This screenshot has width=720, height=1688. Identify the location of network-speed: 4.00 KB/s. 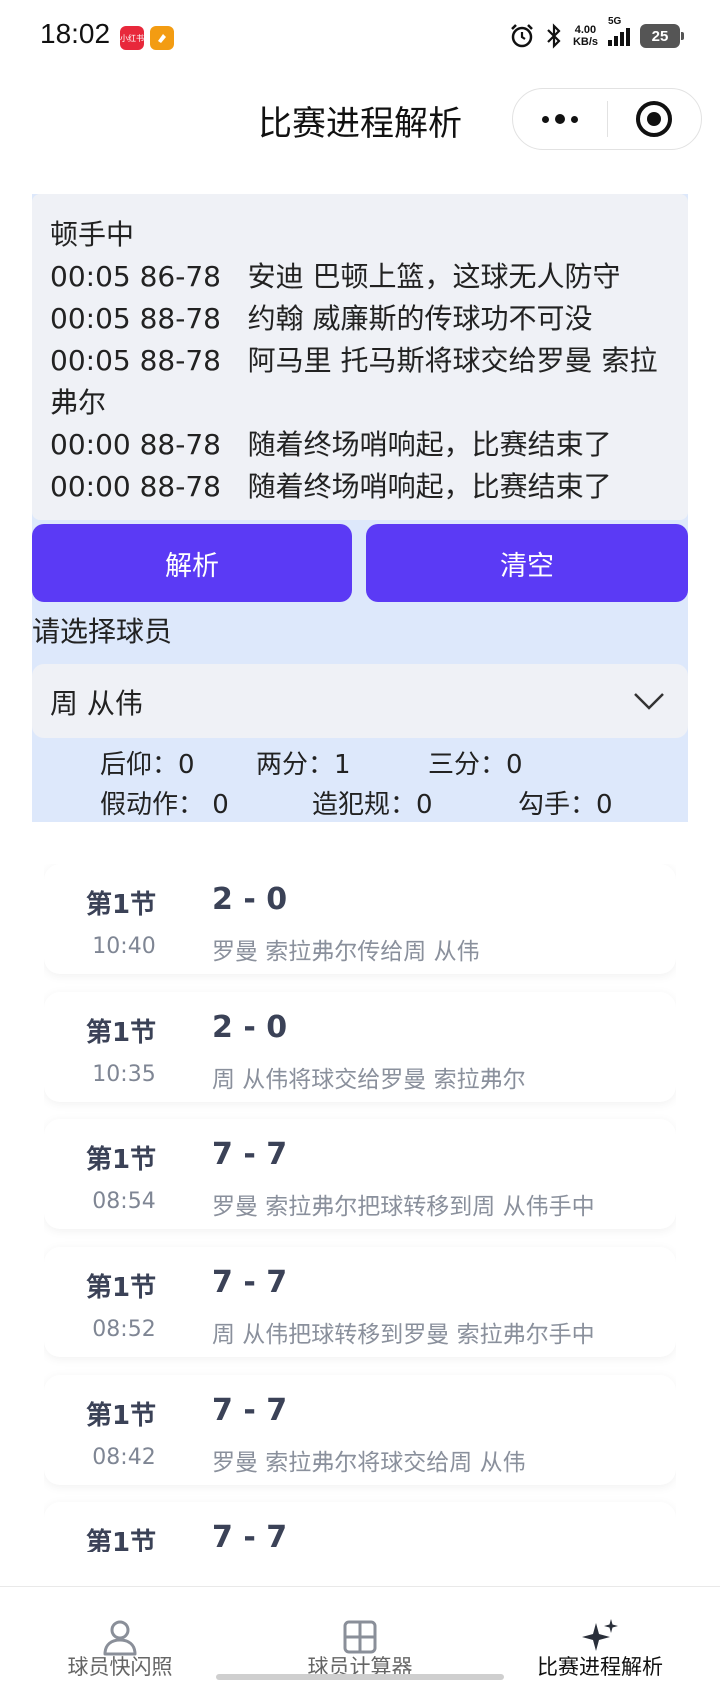
(585, 36).